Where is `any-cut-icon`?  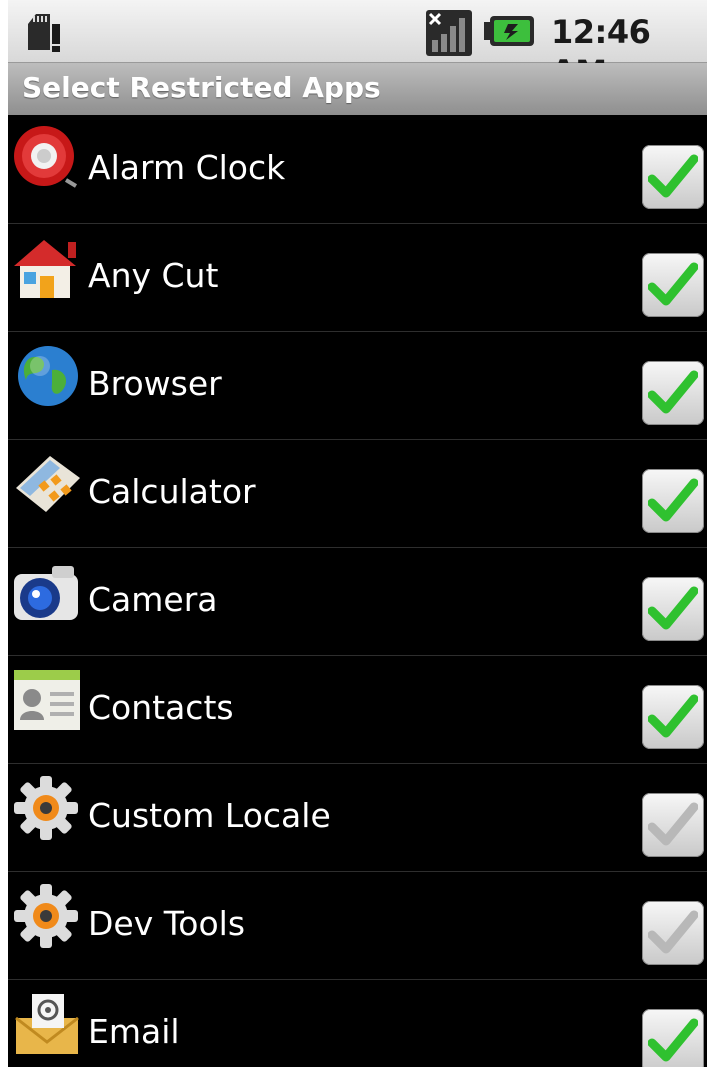 any-cut-icon is located at coordinates (45, 269).